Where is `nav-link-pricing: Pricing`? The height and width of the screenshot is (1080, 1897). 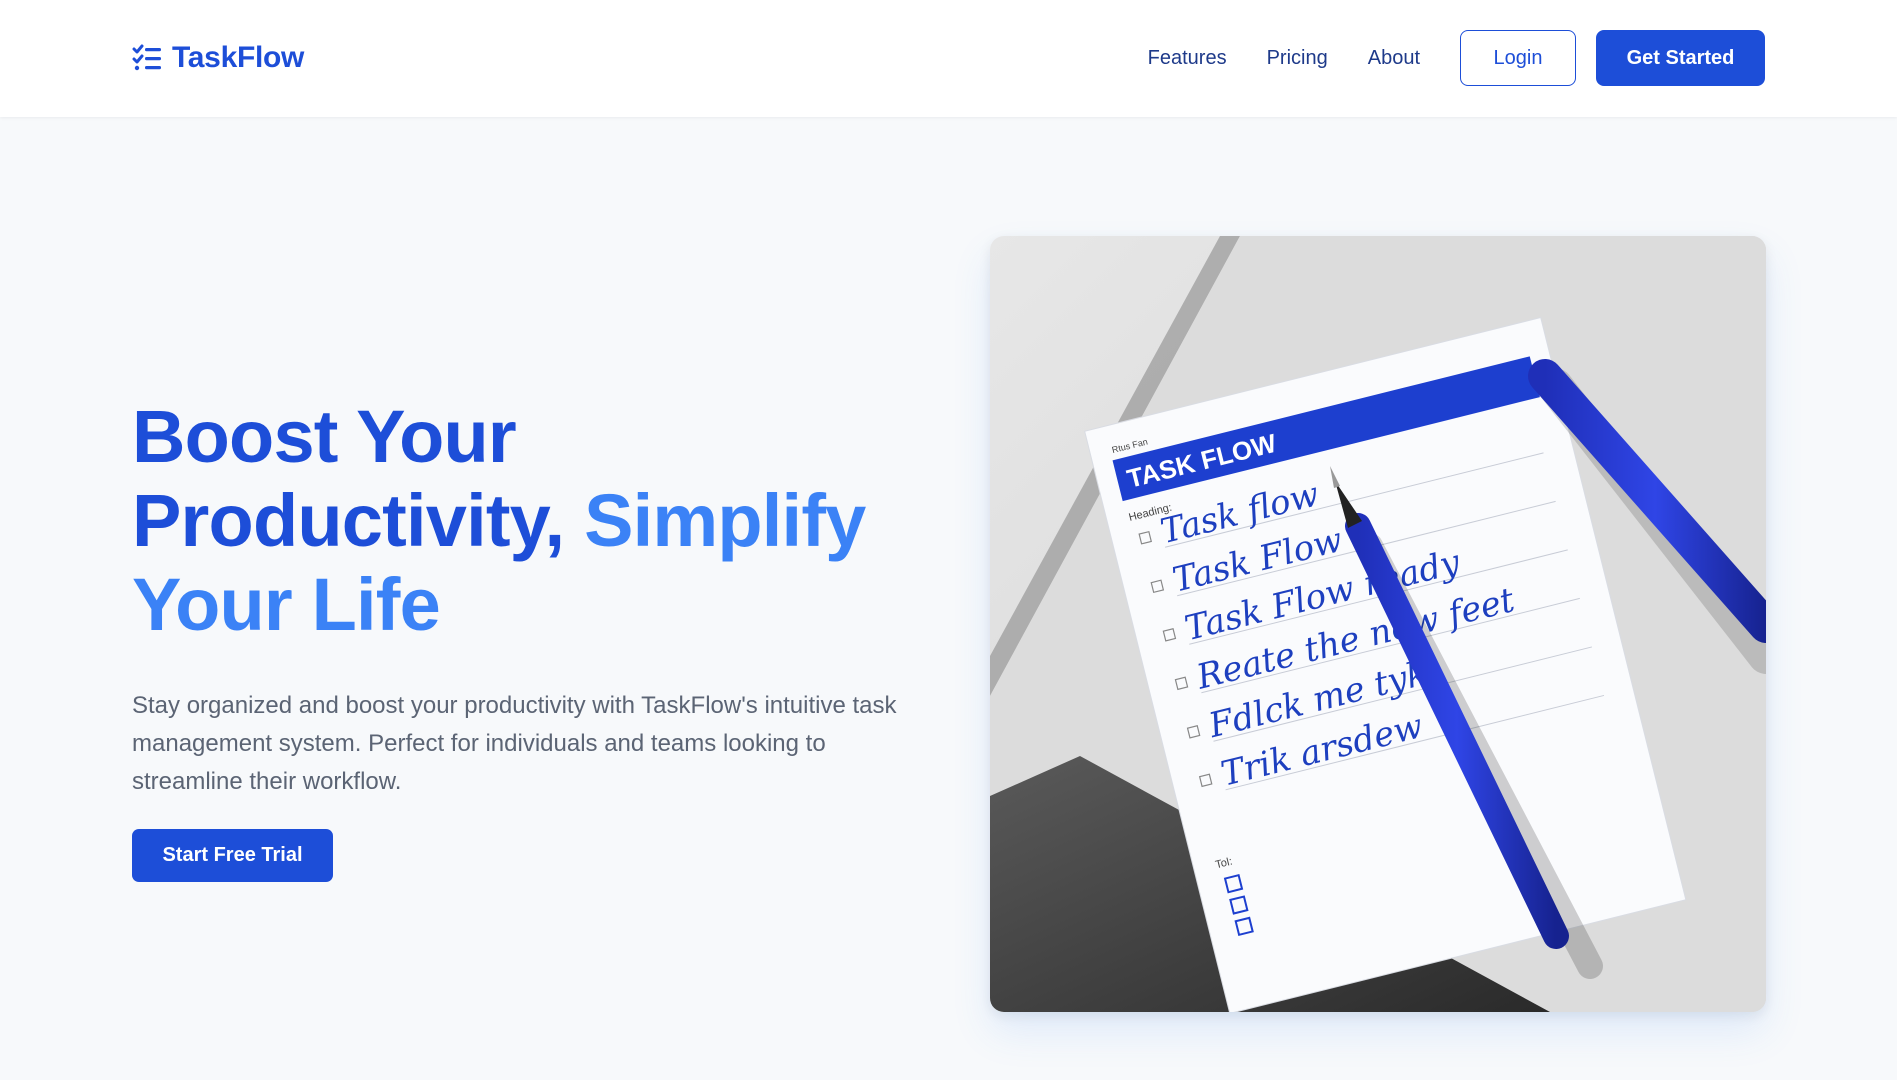 nav-link-pricing: Pricing is located at coordinates (1297, 58).